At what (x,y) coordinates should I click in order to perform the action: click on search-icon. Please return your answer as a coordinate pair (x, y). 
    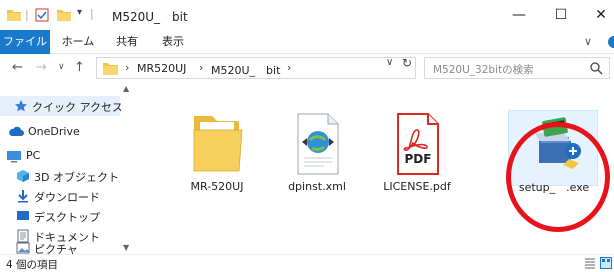
    Looking at the image, I should click on (596, 68).